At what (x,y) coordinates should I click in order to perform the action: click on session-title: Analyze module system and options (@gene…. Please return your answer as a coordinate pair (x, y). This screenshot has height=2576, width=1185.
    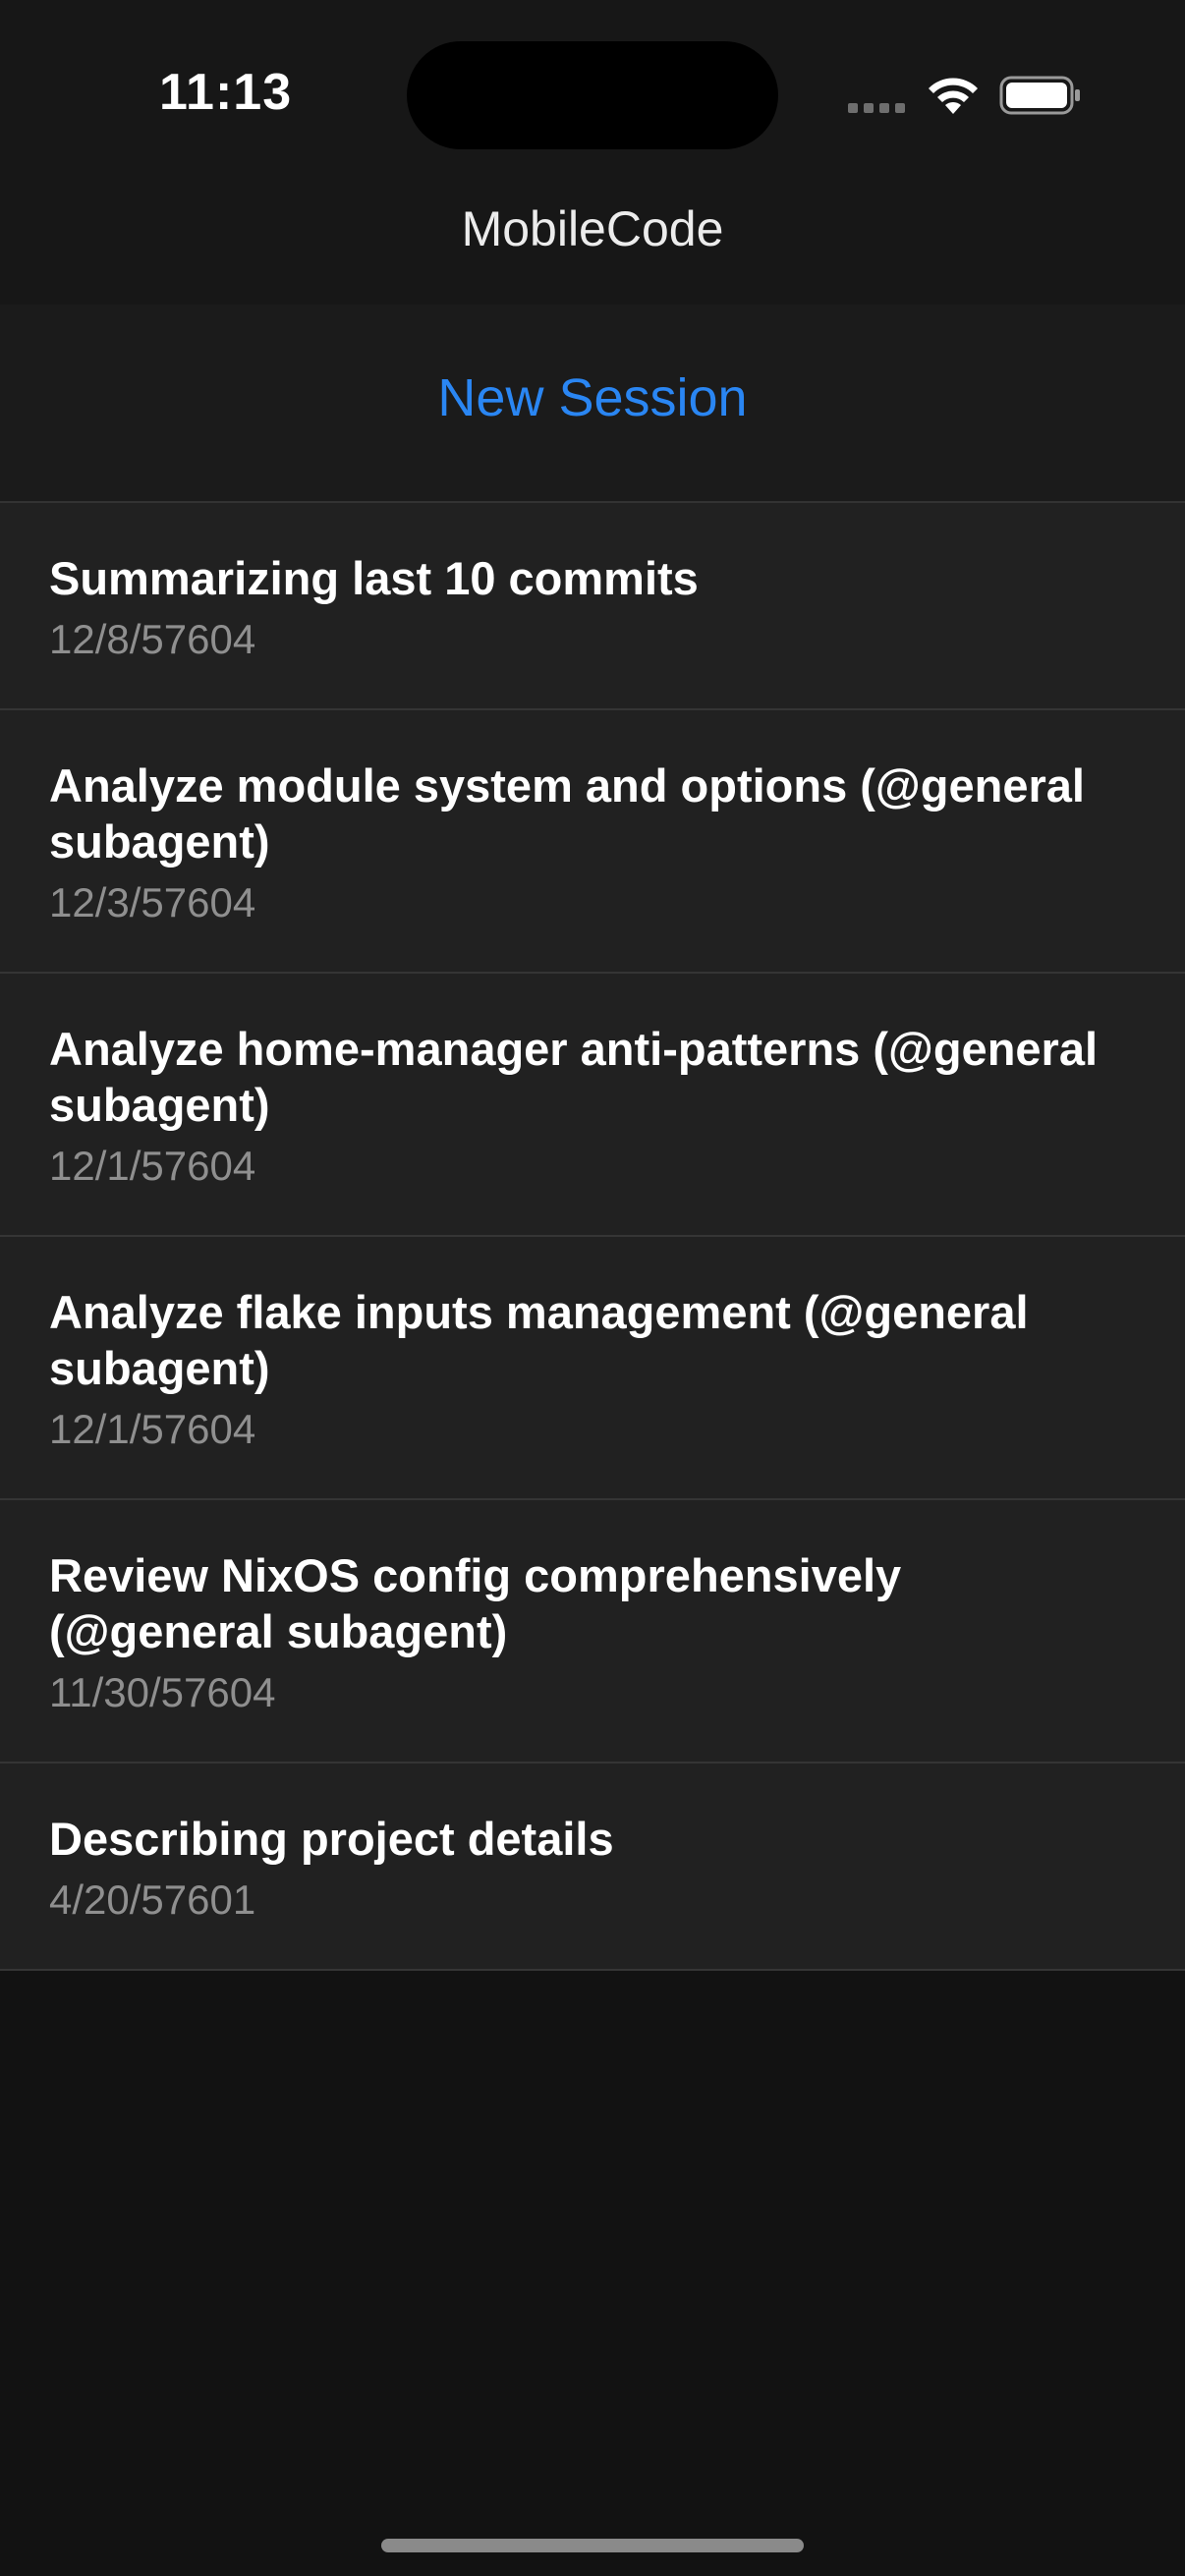
    Looking at the image, I should click on (567, 813).